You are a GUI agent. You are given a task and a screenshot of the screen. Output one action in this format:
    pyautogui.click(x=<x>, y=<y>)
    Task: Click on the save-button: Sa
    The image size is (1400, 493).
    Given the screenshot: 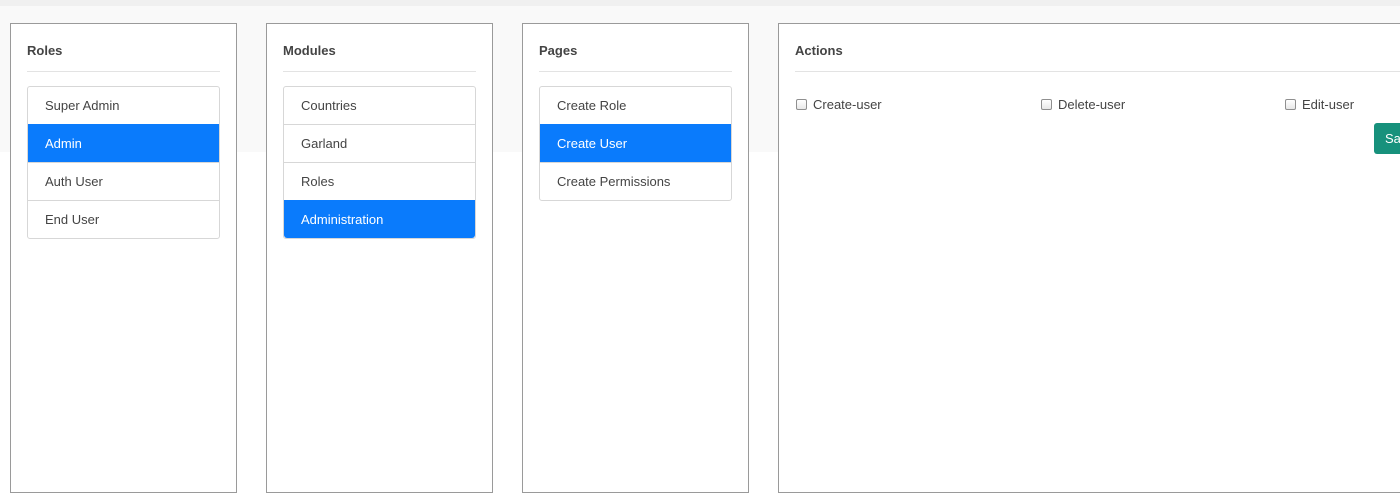 What is the action you would take?
    pyautogui.click(x=1387, y=138)
    